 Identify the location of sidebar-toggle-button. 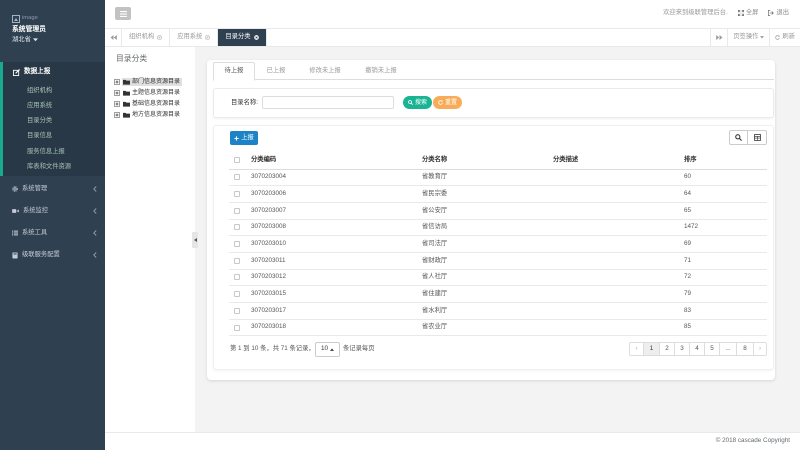
(123, 13).